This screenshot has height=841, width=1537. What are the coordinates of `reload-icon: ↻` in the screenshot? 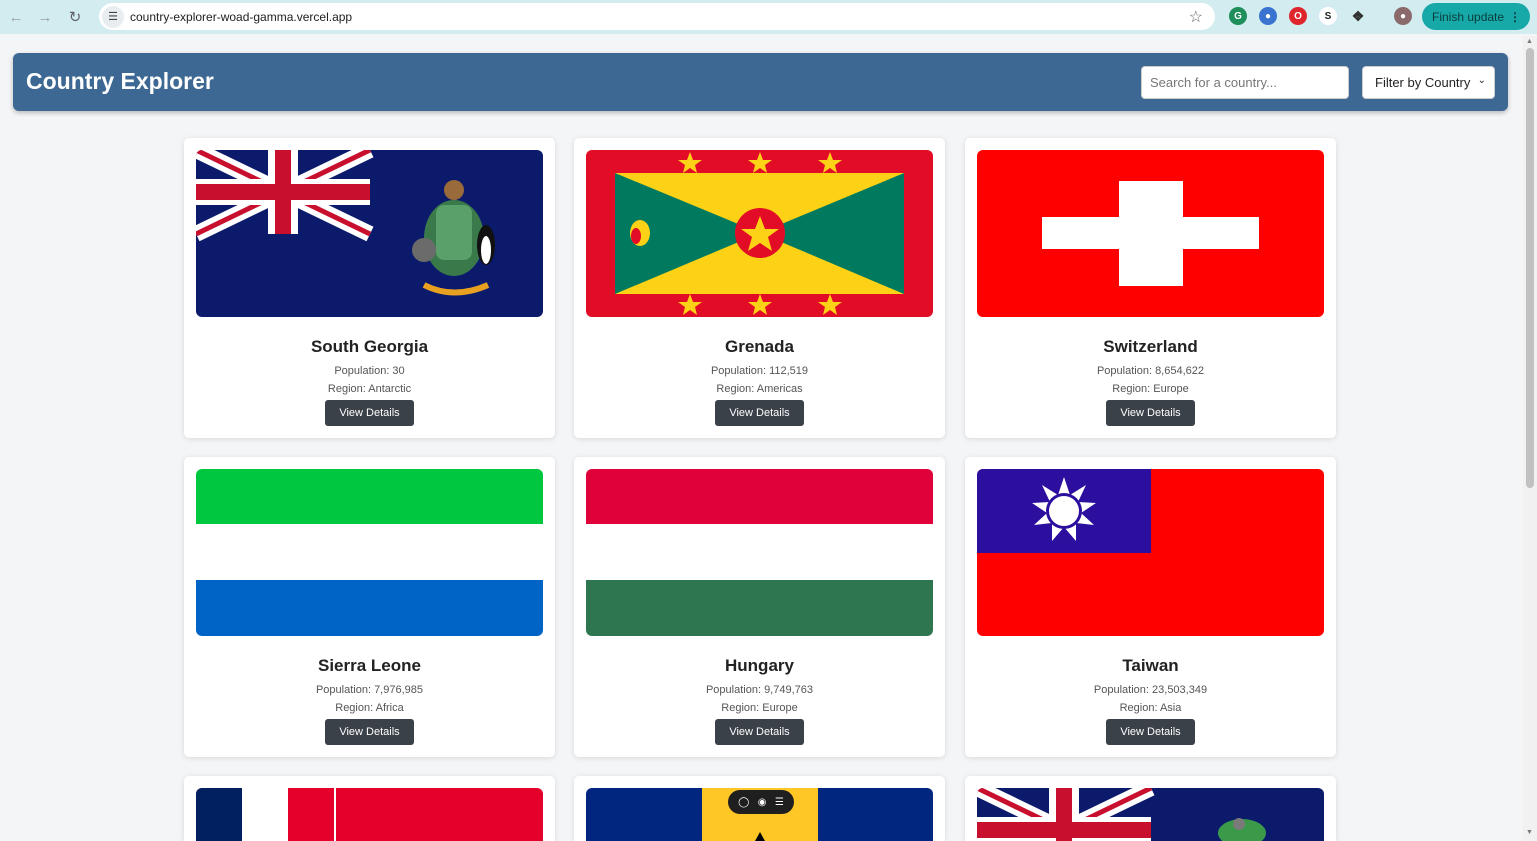 It's located at (75, 17).